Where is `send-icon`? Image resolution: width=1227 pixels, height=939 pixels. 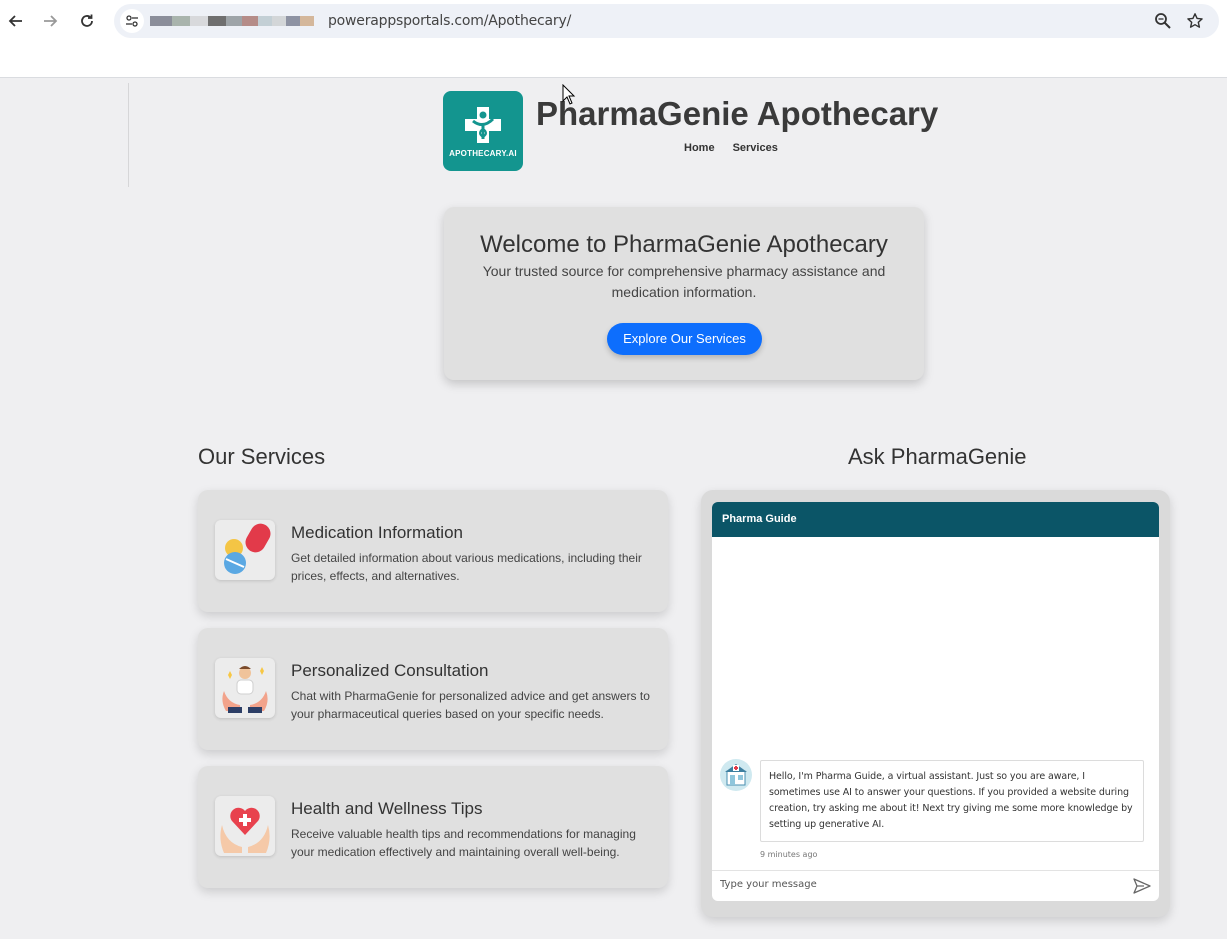 send-icon is located at coordinates (1142, 886).